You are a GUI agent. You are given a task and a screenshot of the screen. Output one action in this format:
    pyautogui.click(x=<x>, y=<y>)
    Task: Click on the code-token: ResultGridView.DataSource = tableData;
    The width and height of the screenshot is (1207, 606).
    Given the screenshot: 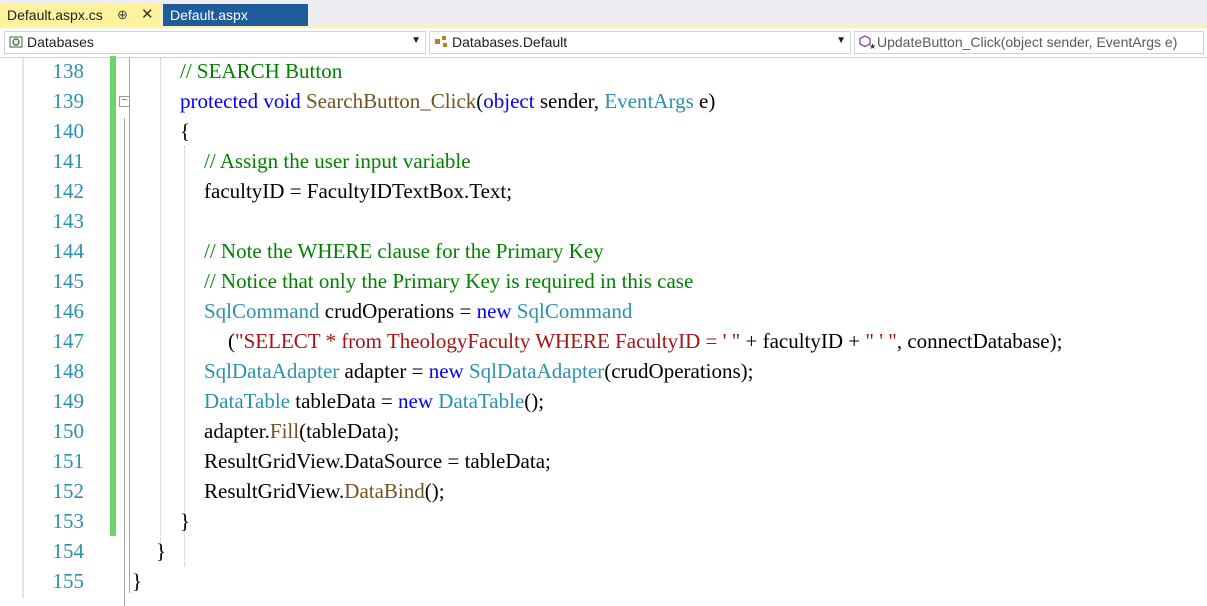 What is the action you would take?
    pyautogui.click(x=377, y=461)
    